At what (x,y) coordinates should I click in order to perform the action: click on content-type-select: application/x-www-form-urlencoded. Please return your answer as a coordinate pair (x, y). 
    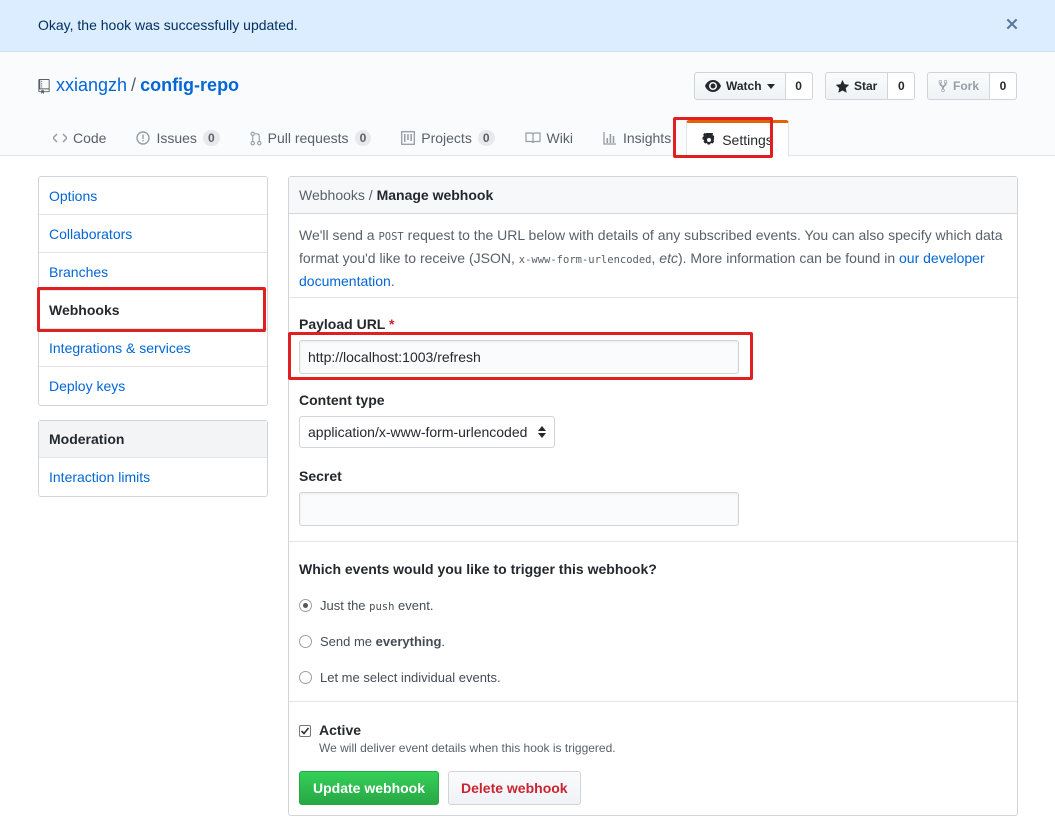
    Looking at the image, I should click on (427, 432).